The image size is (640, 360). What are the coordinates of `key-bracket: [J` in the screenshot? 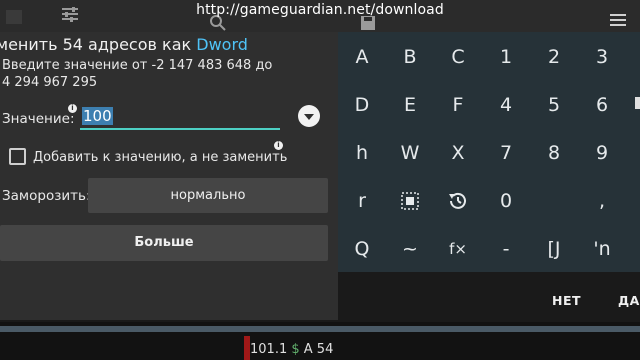 It's located at (554, 249).